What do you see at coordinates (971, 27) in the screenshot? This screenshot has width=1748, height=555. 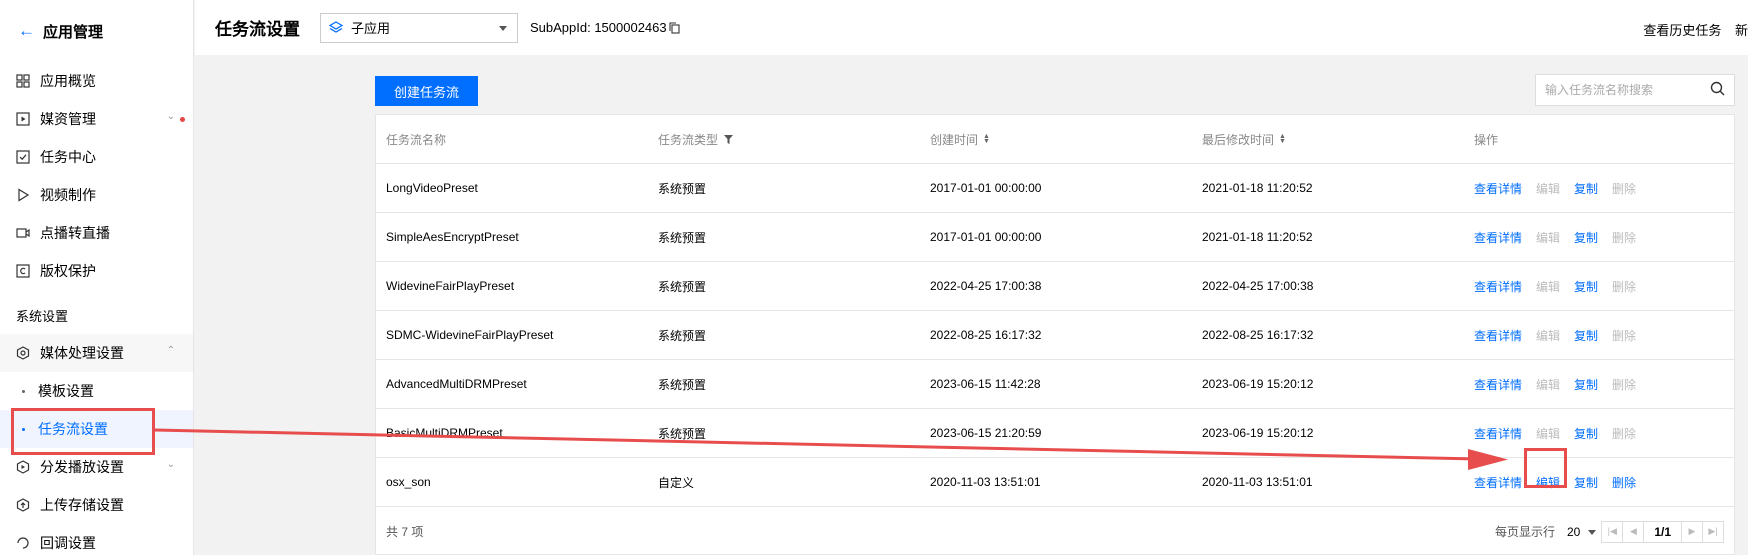 I see `top-bar: 任务流设置 子应用 SubAppId: 1500002463 查看历史任务 新` at bounding box center [971, 27].